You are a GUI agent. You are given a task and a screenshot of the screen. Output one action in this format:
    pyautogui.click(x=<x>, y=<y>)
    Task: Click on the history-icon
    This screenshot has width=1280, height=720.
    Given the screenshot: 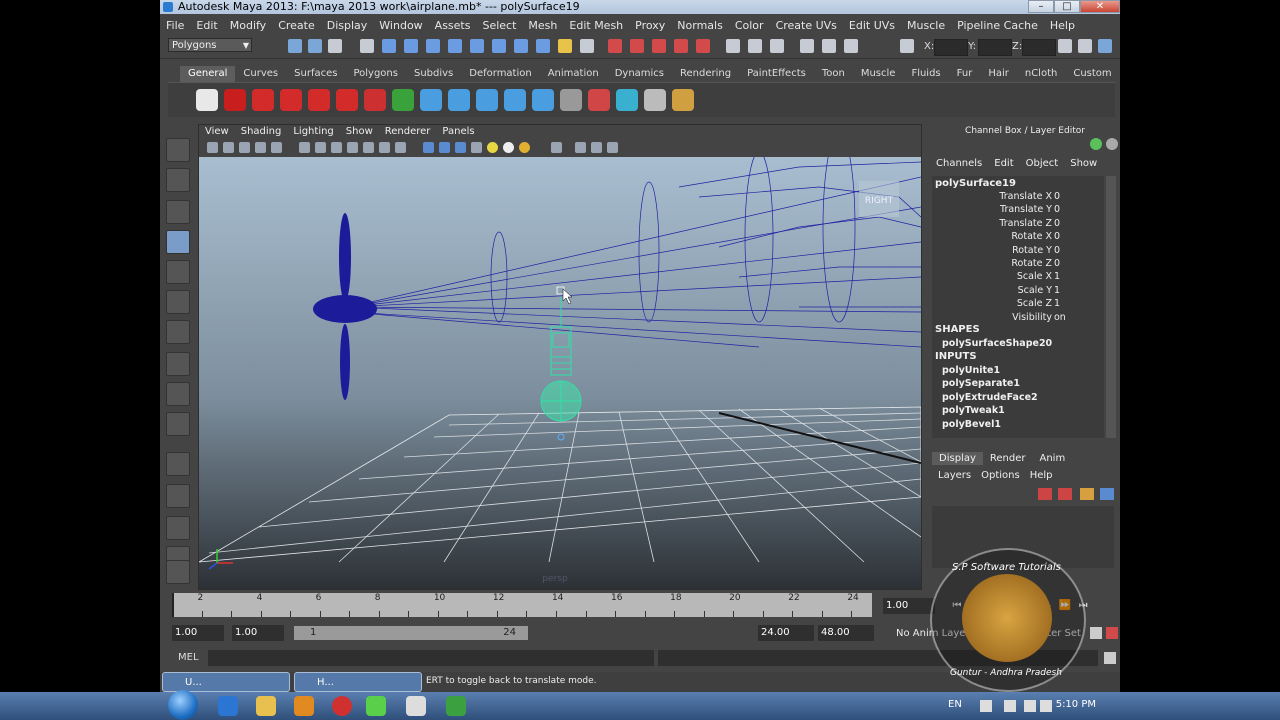 What is the action you would take?
    pyautogui.click(x=733, y=46)
    